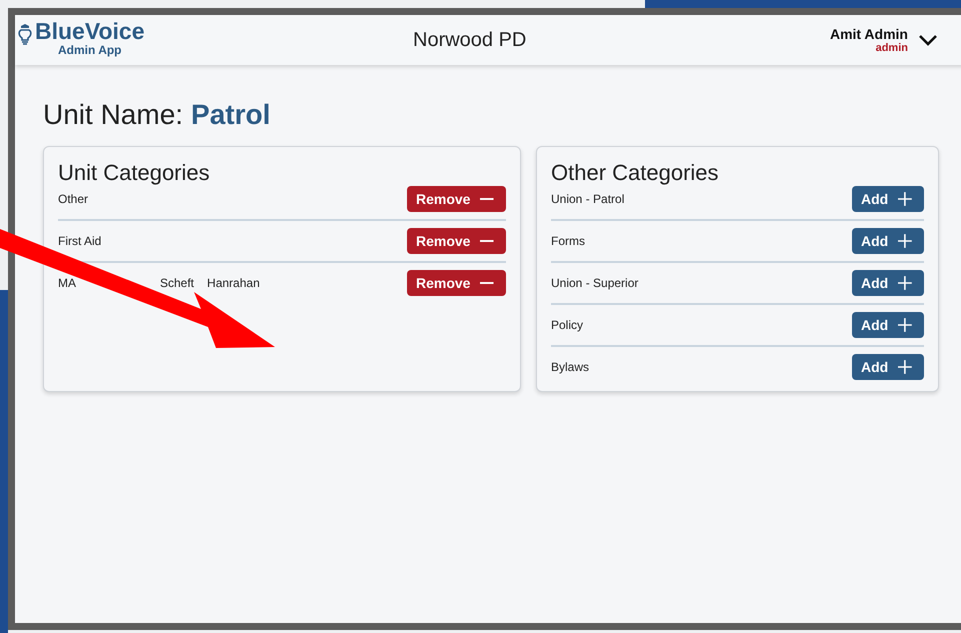 This screenshot has height=633, width=961. What do you see at coordinates (892, 48) in the screenshot?
I see `user-role: admin` at bounding box center [892, 48].